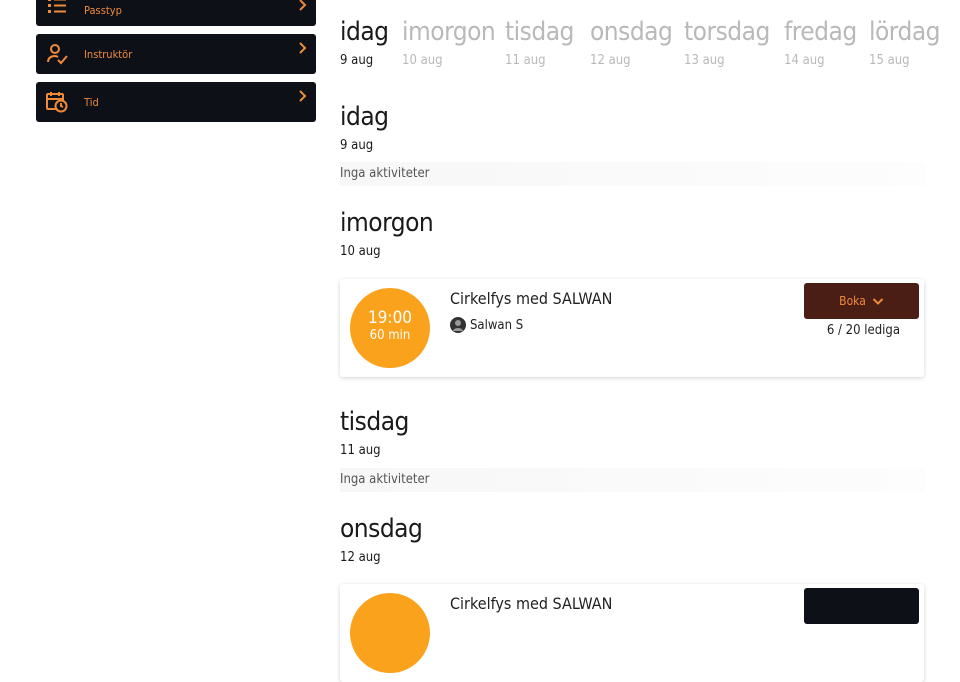 This screenshot has height=682, width=960. I want to click on tab-date: 14 aug, so click(804, 60).